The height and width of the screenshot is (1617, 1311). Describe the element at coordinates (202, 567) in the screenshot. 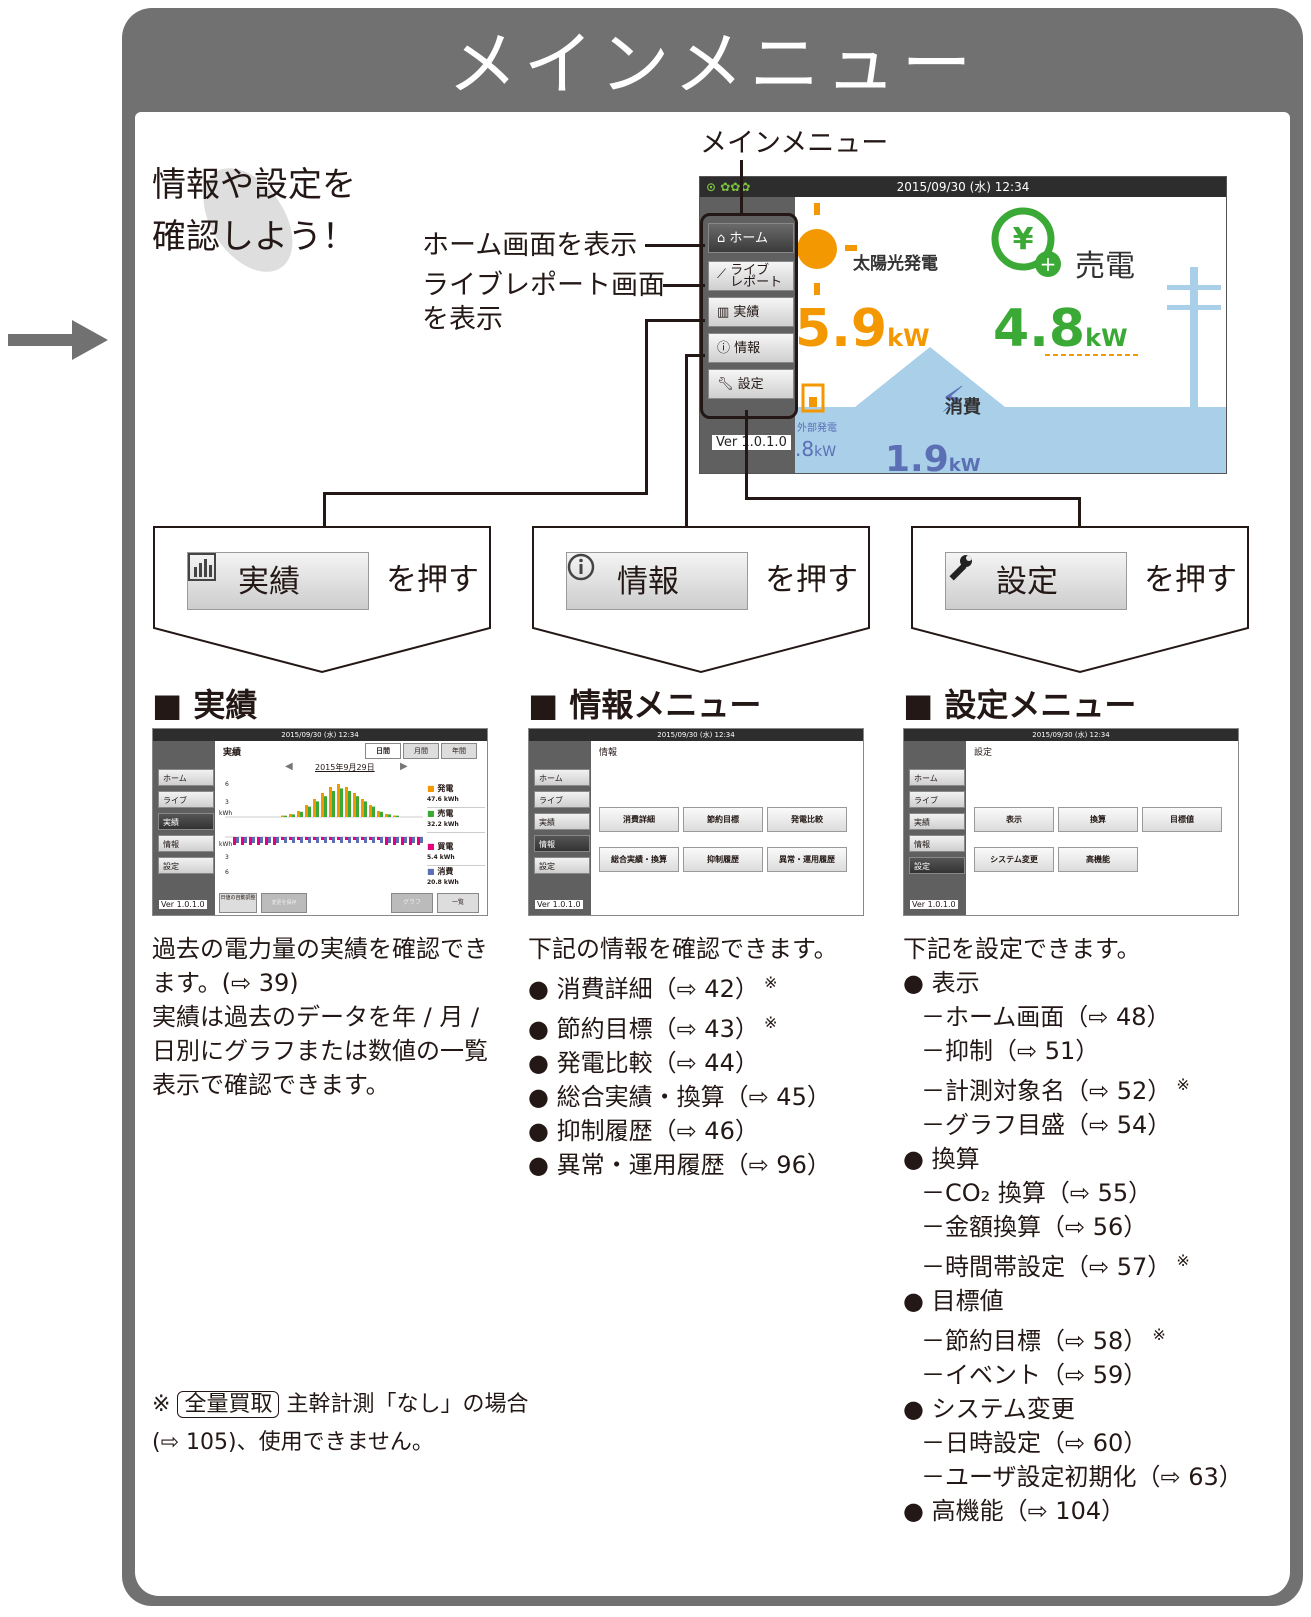

I see `bar-chart-icon` at that location.